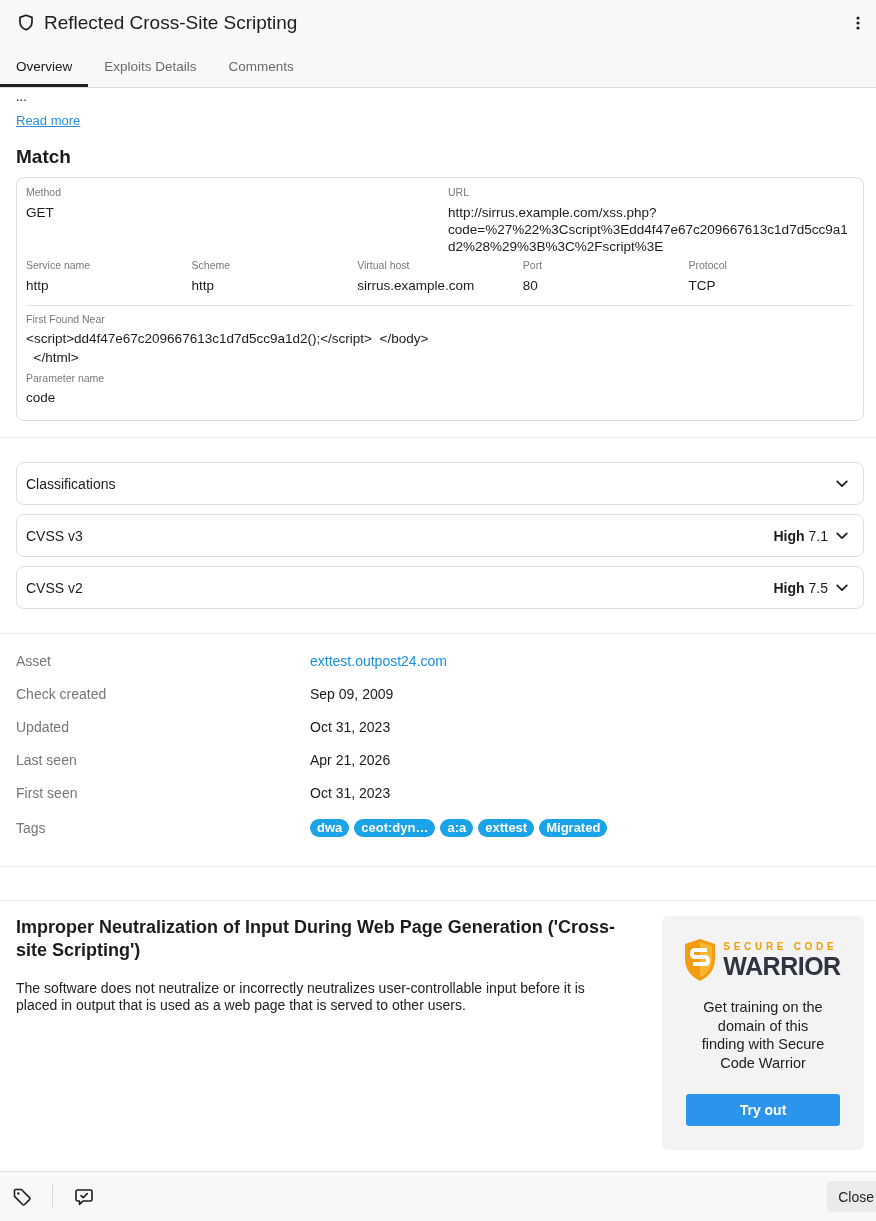  Describe the element at coordinates (61, 693) in the screenshot. I see `detail-label: Check created` at that location.